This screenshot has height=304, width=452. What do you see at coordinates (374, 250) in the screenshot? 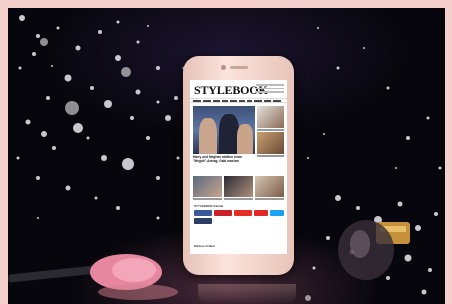
I see `perfume-bottle` at bounding box center [374, 250].